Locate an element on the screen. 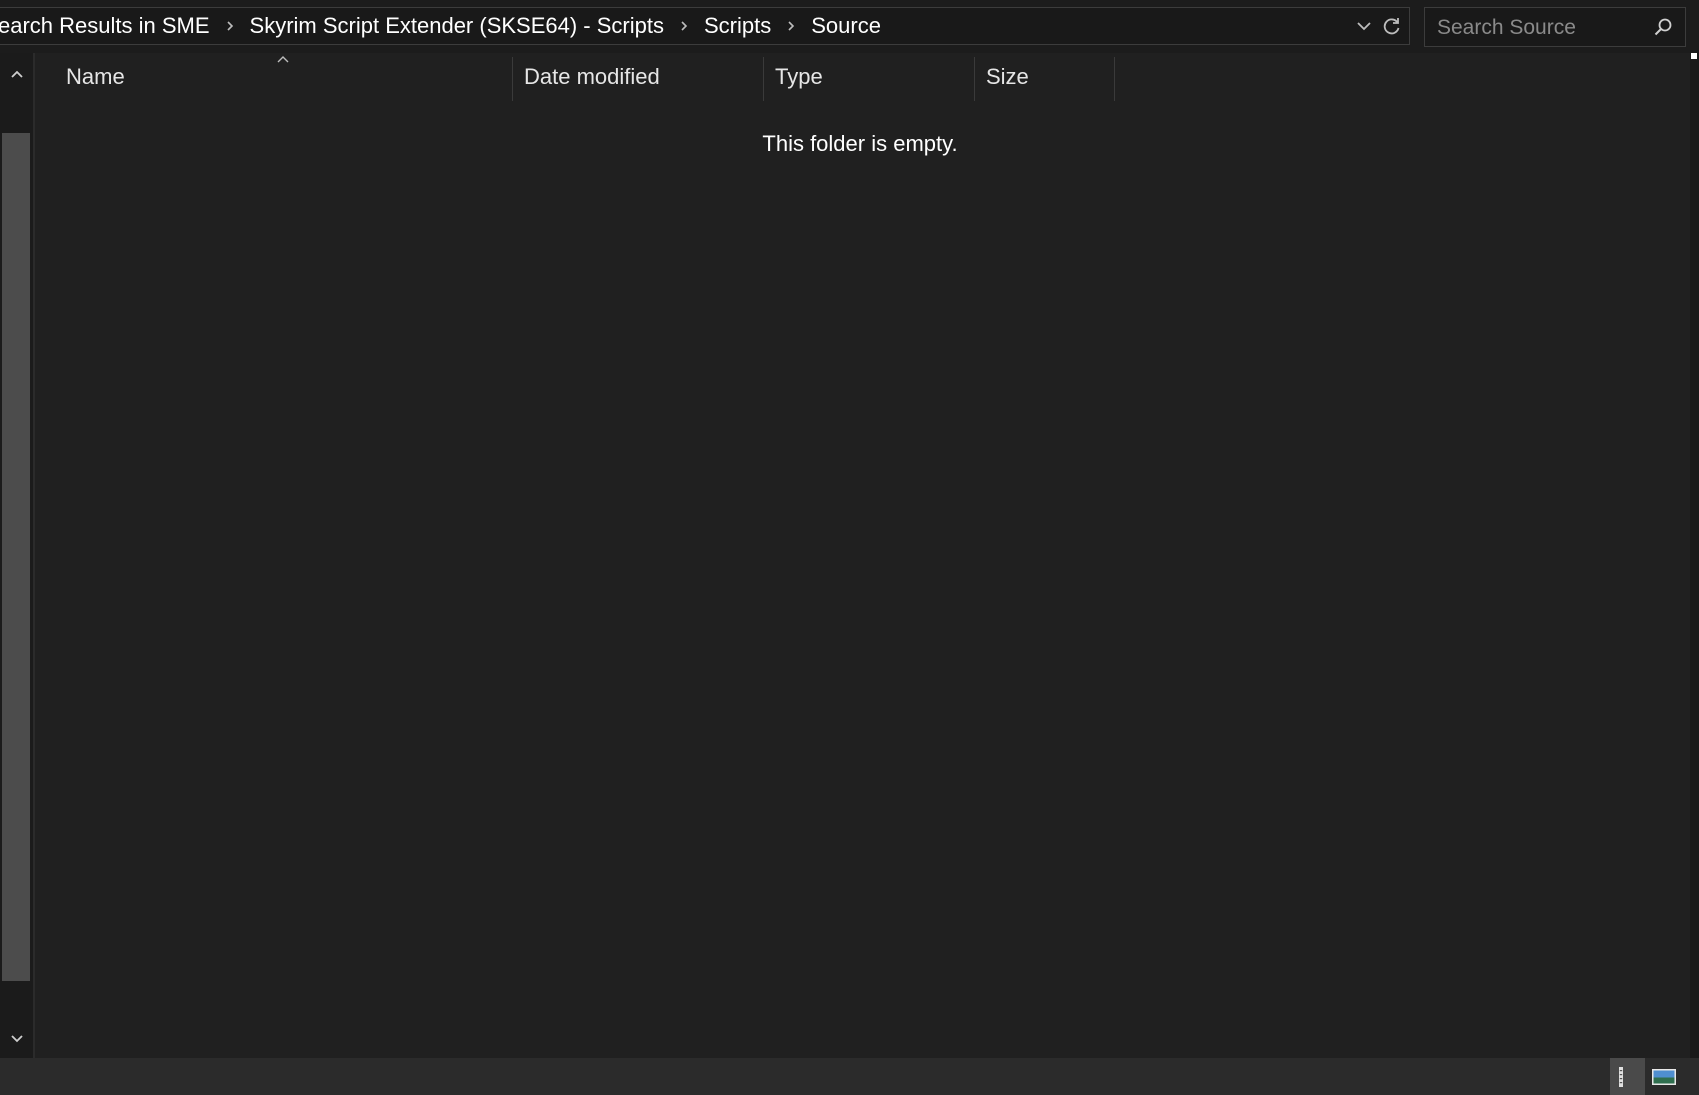 The width and height of the screenshot is (1699, 1095). breadcrumb-item-scripts: Scripts is located at coordinates (737, 26).